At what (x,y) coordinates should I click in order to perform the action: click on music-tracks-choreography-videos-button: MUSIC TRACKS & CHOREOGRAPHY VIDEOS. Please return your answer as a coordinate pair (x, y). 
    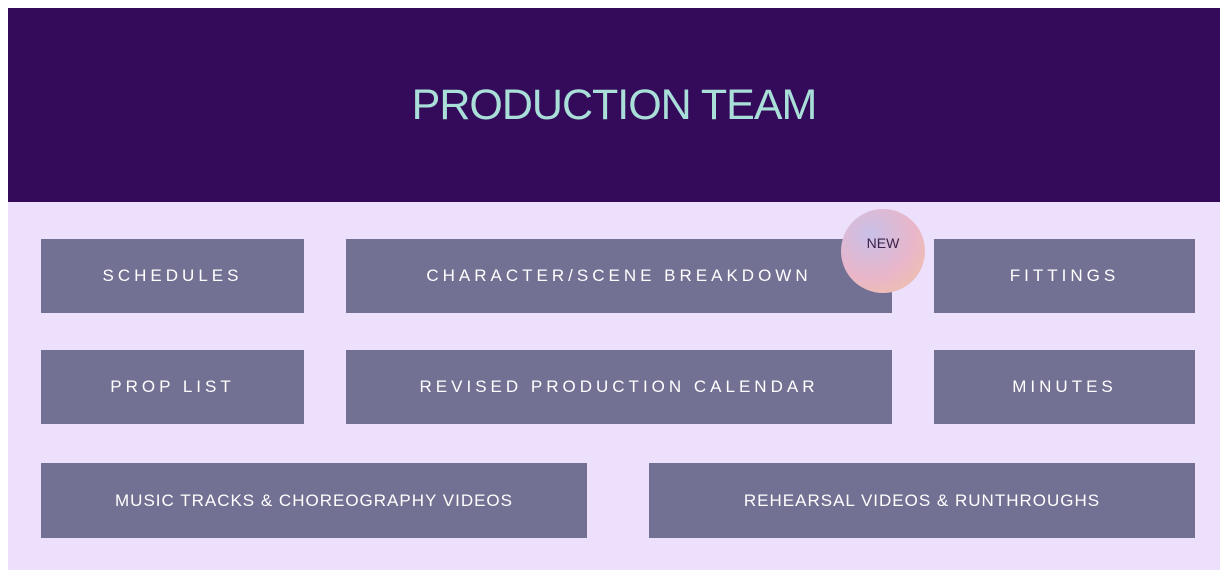
    Looking at the image, I should click on (314, 500).